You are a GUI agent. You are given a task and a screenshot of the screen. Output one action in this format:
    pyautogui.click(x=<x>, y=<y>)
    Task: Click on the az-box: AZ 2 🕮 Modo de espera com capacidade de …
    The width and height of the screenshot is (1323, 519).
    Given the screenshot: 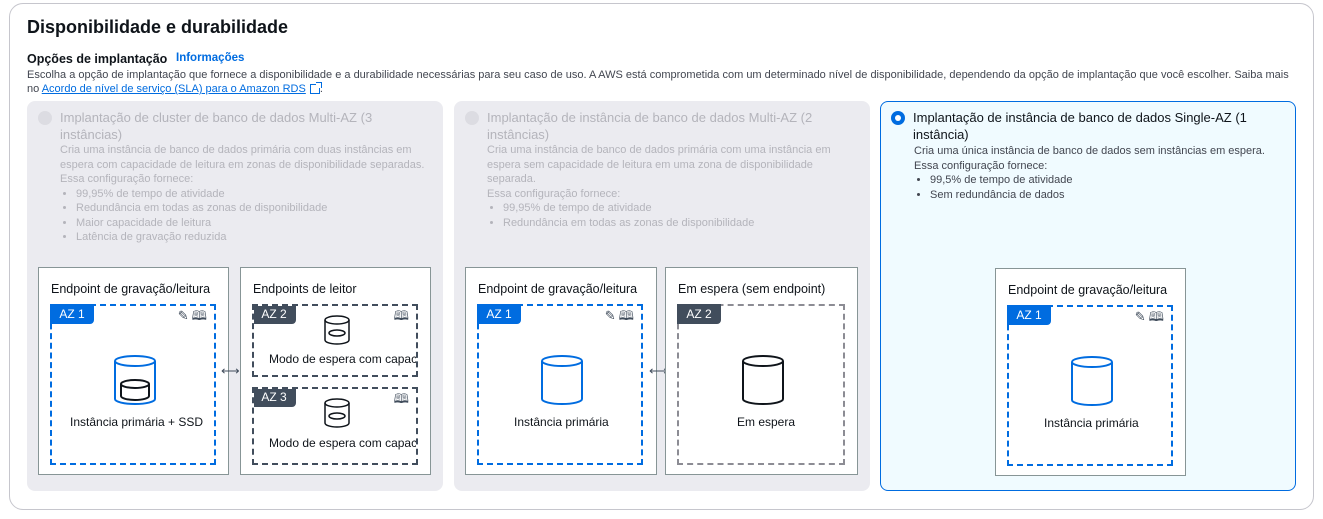 What is the action you would take?
    pyautogui.click(x=335, y=340)
    